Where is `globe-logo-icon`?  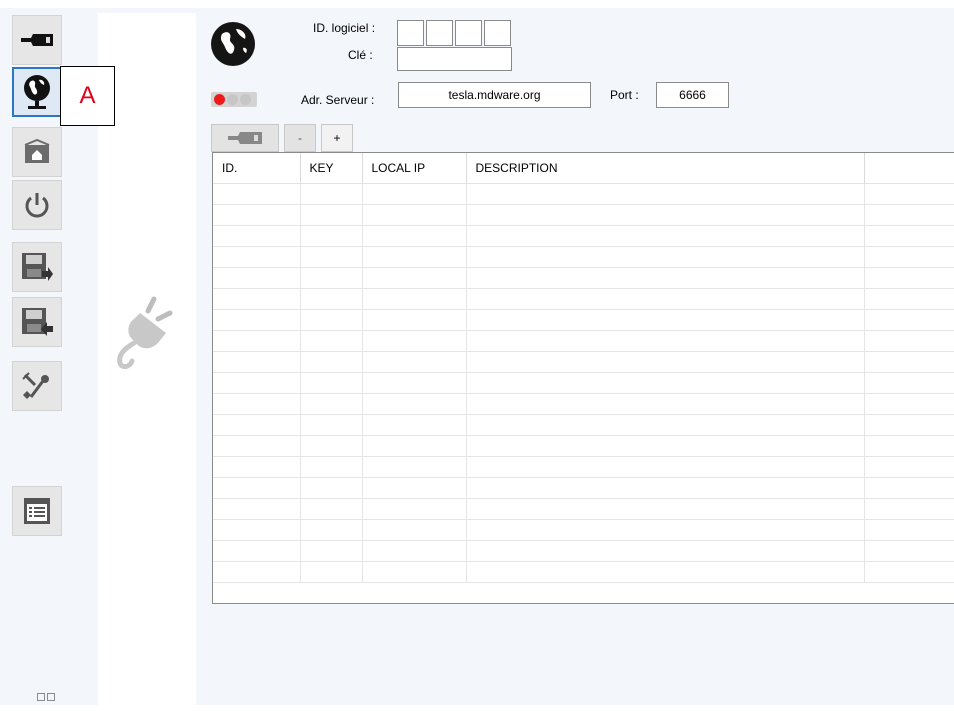
globe-logo-icon is located at coordinates (233, 44).